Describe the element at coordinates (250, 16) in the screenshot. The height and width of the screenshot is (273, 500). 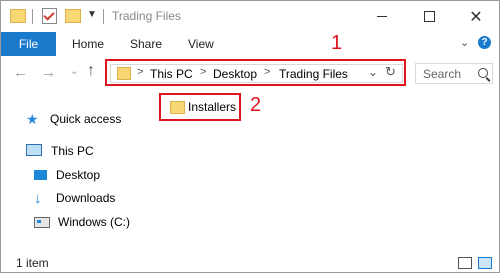
I see `title-bar: ▼ Trading Files ✕` at that location.